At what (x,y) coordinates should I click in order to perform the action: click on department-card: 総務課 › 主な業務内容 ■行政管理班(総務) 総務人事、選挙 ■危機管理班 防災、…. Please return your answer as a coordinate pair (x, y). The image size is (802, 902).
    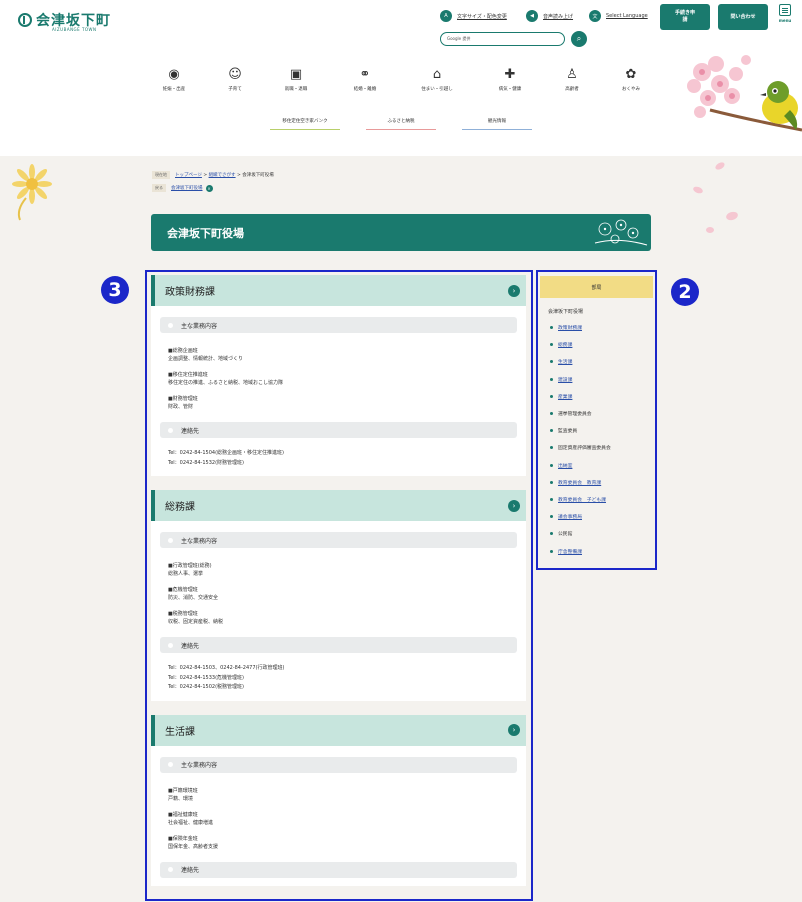
    Looking at the image, I should click on (338, 595).